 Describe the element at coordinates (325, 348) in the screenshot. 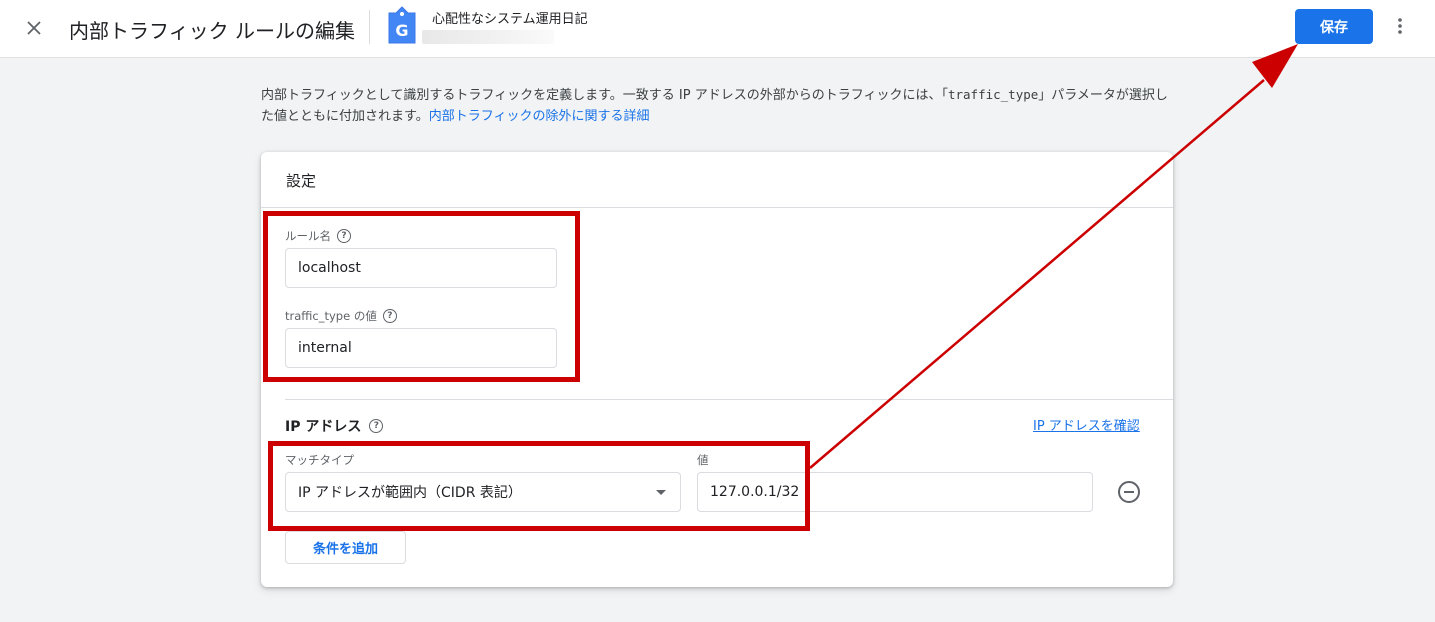

I see `traffic-type-value: internal` at that location.